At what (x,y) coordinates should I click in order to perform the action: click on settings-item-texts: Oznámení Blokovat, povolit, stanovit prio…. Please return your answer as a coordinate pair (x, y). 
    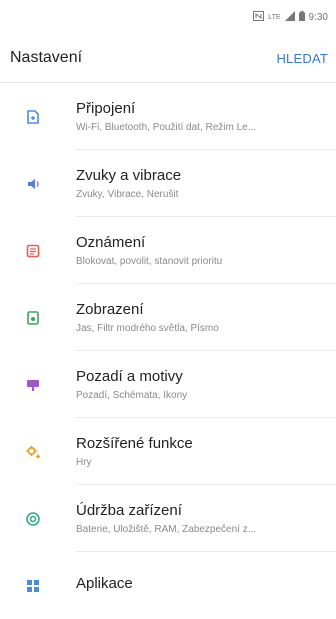
    Looking at the image, I should click on (206, 250).